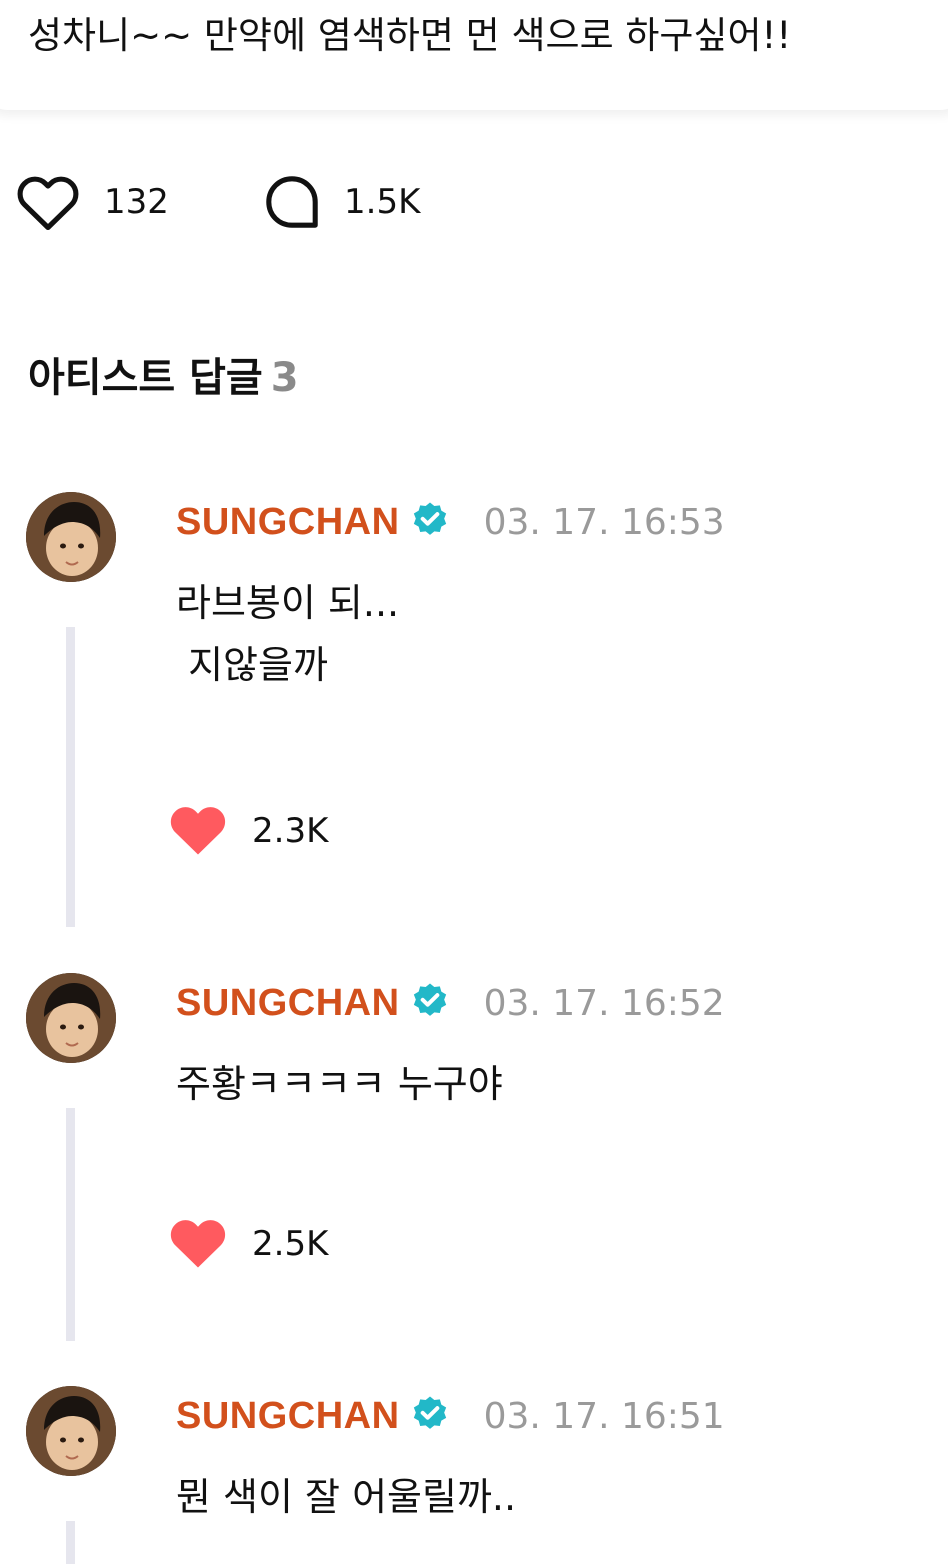 This screenshot has width=948, height=1564. I want to click on reply-text: 뭔 색이 잘 어울릴까.., so click(346, 1497).